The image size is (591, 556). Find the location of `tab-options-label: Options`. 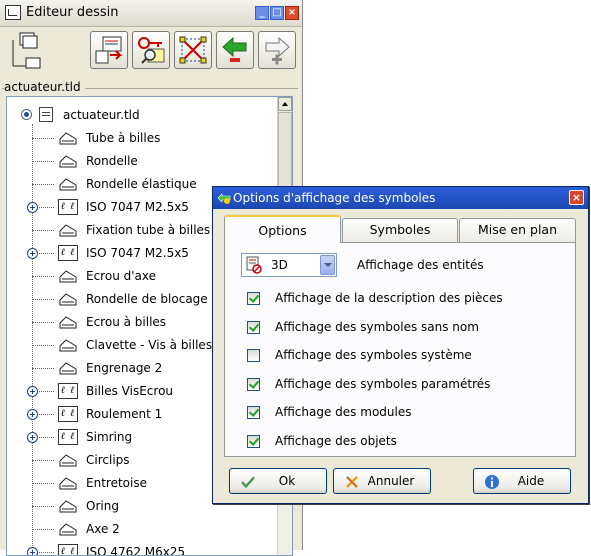

tab-options-label: Options is located at coordinates (282, 230).